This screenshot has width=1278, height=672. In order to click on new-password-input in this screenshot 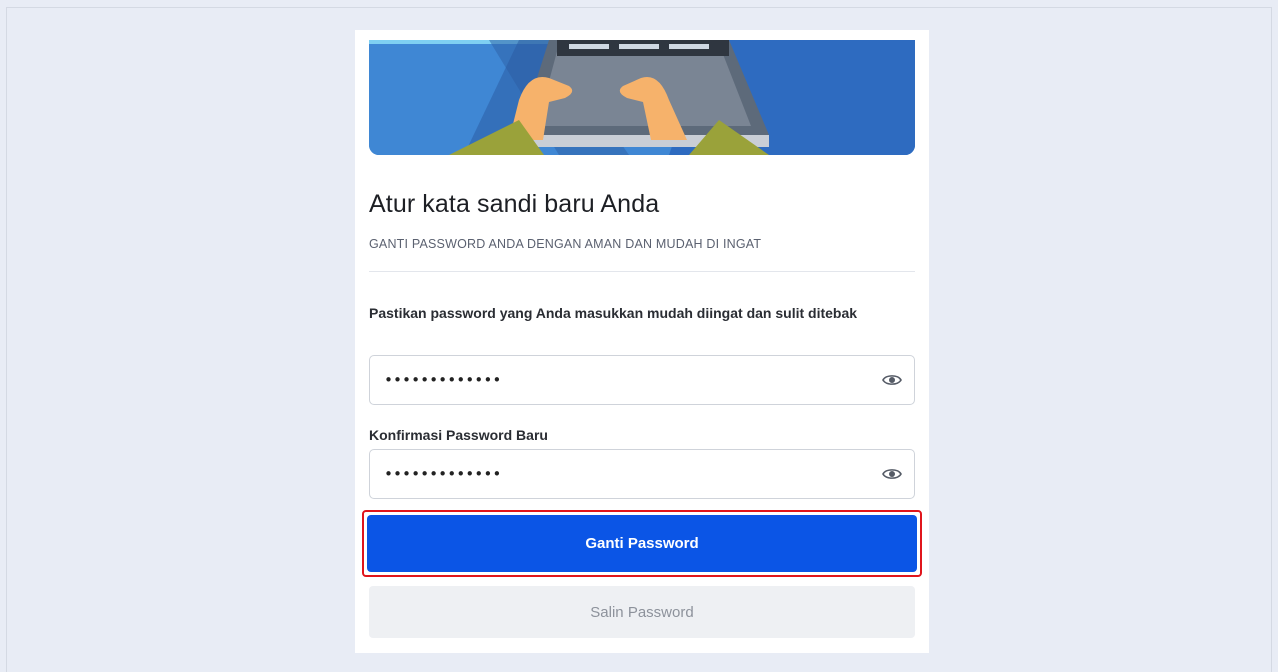, I will do `click(619, 380)`.